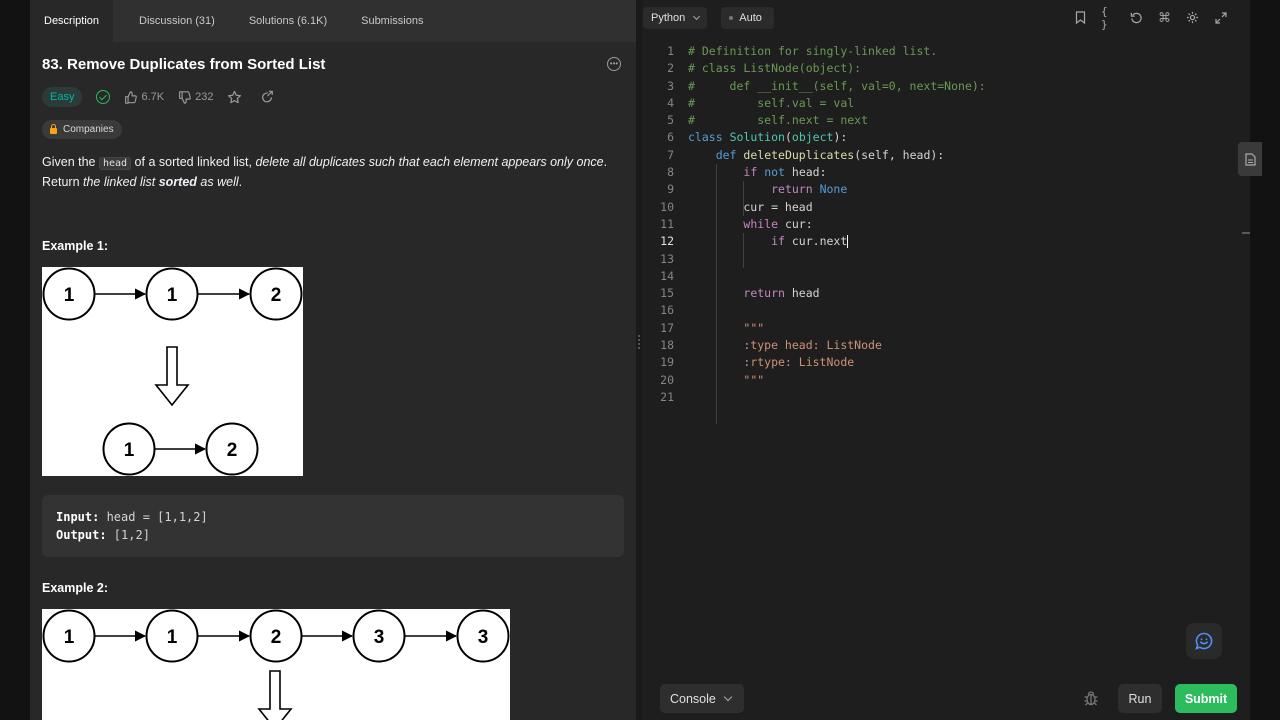 This screenshot has width=1280, height=720. I want to click on line-number: 4, so click(670, 102).